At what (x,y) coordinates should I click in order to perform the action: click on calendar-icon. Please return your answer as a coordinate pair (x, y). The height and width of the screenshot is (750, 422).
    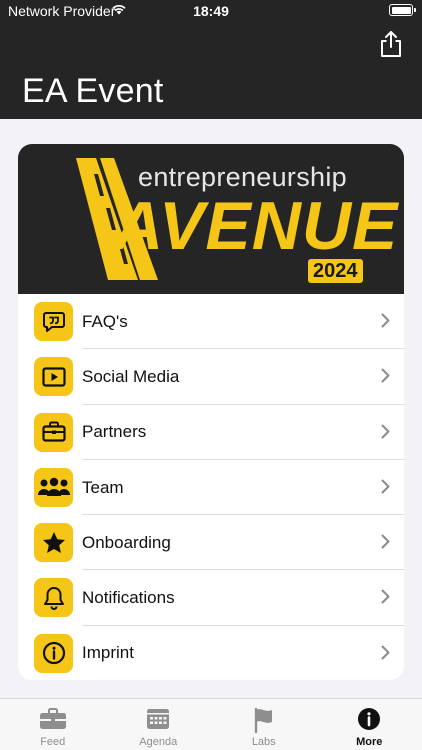
    Looking at the image, I should click on (158, 719).